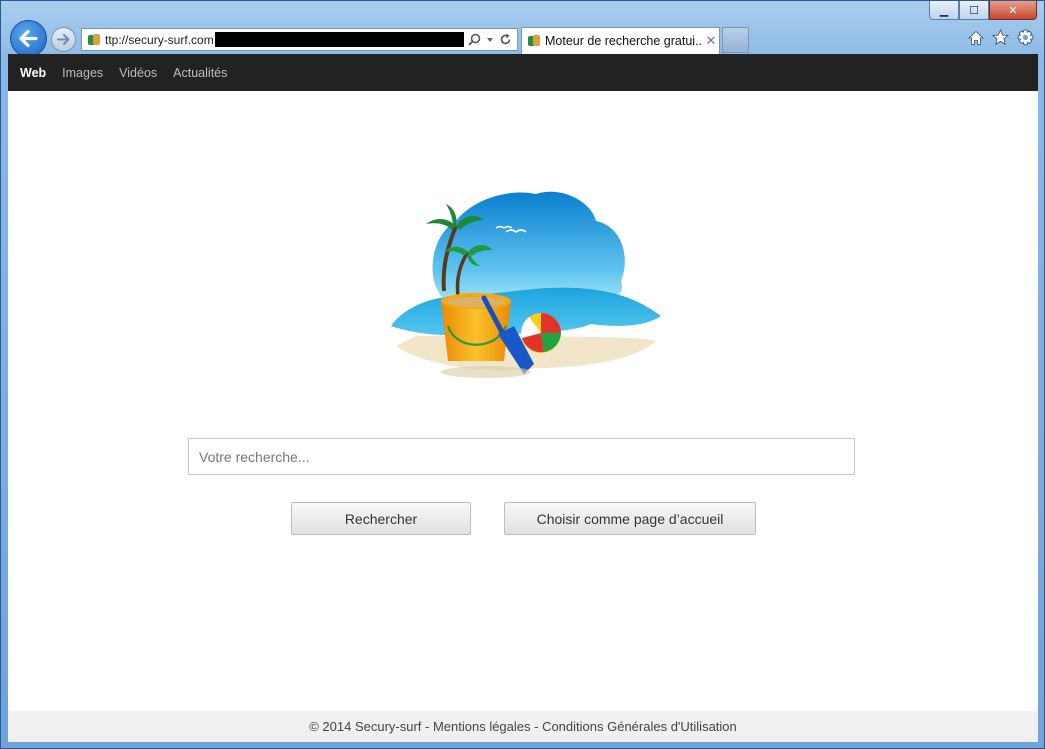 The height and width of the screenshot is (749, 1045). Describe the element at coordinates (534, 41) in the screenshot. I see `tab-favicon-icon` at that location.